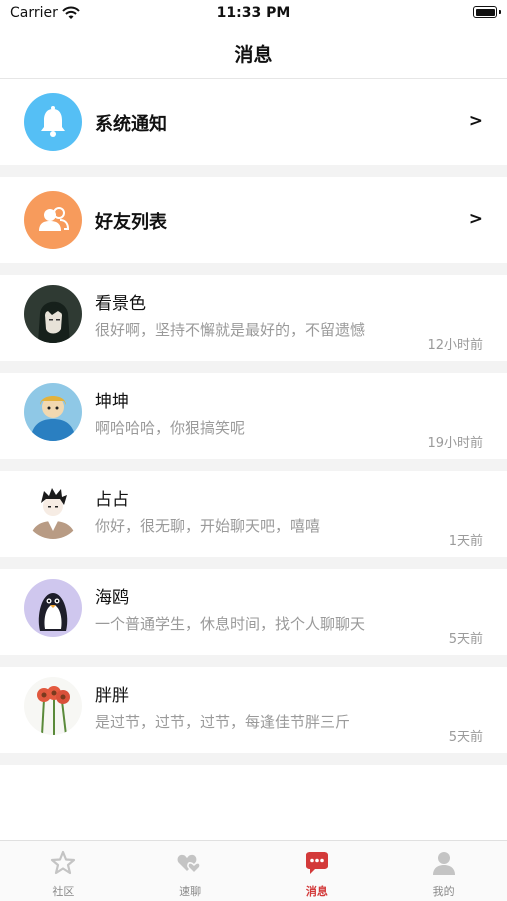  What do you see at coordinates (253, 318) in the screenshot?
I see `chat-row: 看景色 很好啊，坚持不懈就是最好的，不留遗憾 12小时前` at bounding box center [253, 318].